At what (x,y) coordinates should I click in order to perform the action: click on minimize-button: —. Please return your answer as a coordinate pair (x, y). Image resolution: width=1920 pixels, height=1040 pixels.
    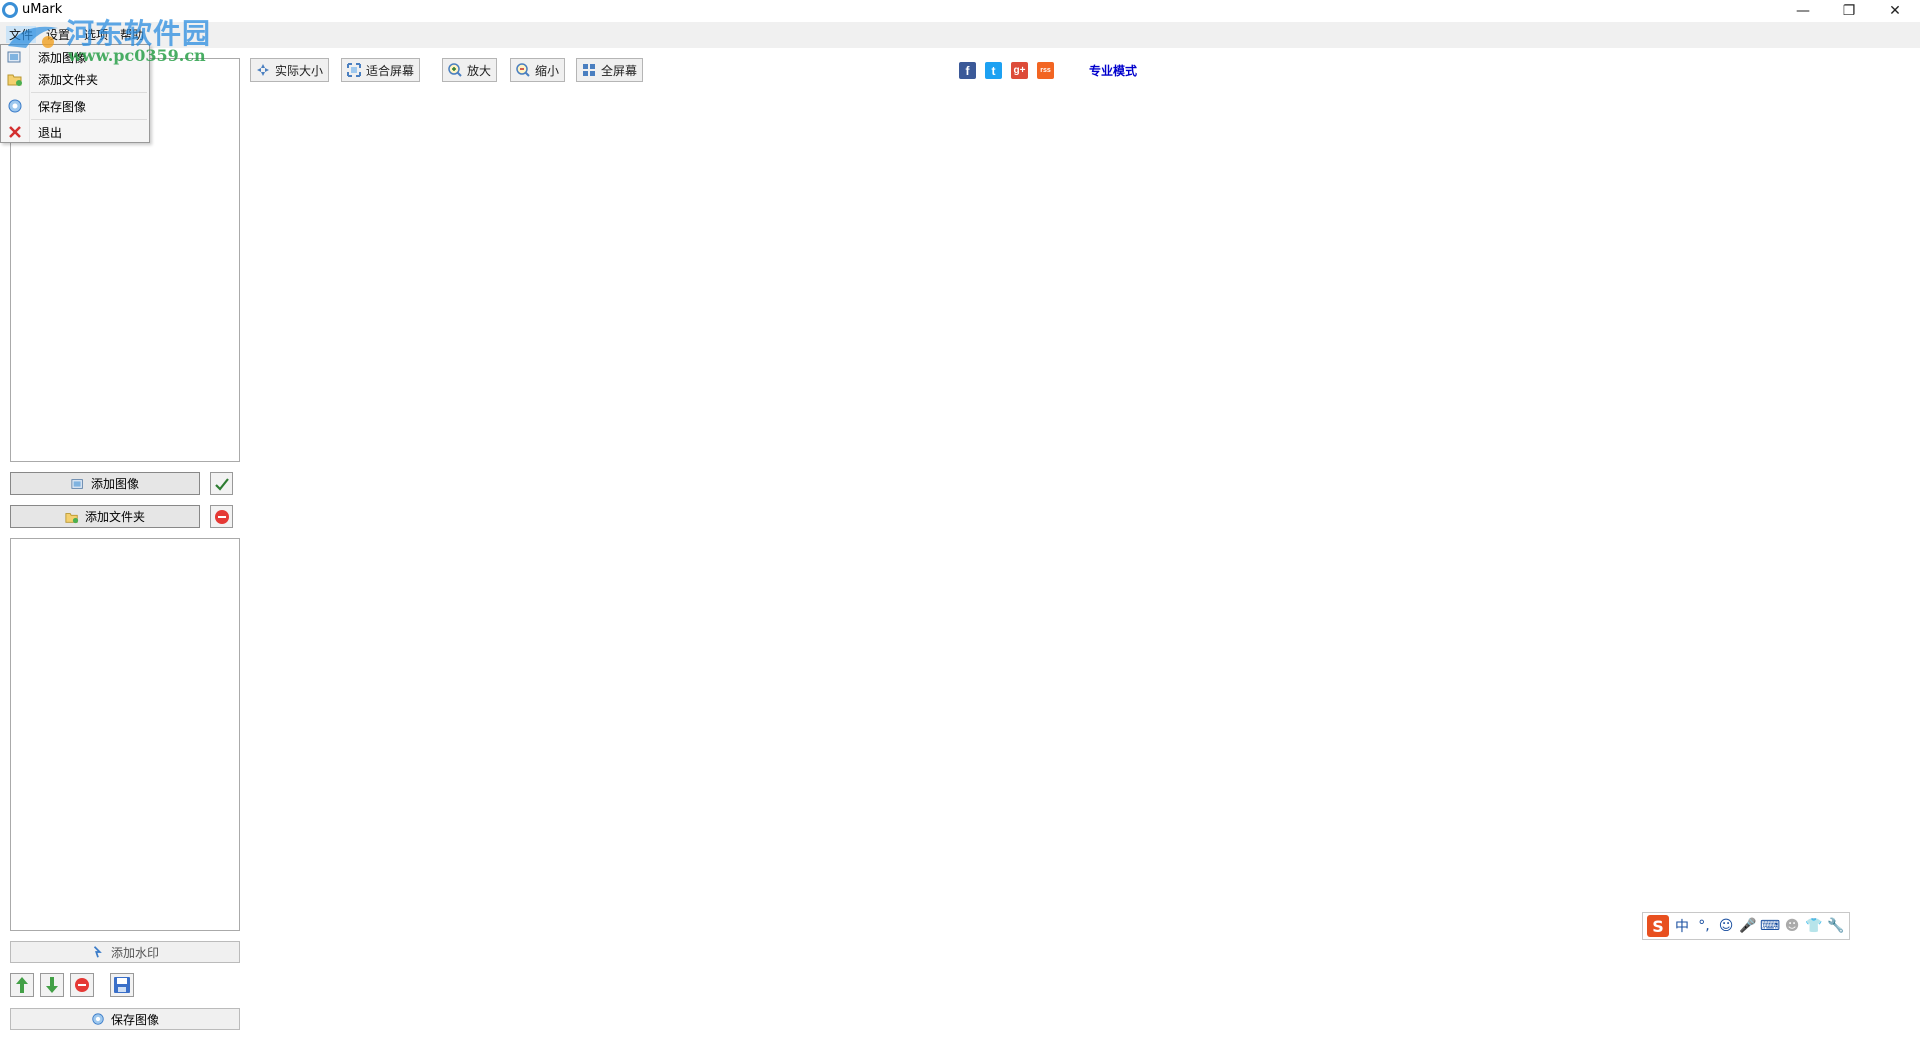
    Looking at the image, I should click on (1803, 11).